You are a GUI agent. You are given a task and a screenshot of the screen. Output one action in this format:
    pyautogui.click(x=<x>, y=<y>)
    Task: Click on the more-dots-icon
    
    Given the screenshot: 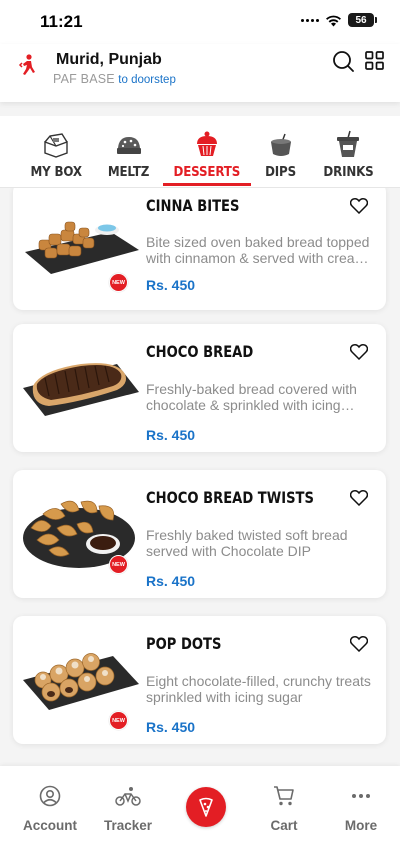 What is the action you would take?
    pyautogui.click(x=361, y=796)
    